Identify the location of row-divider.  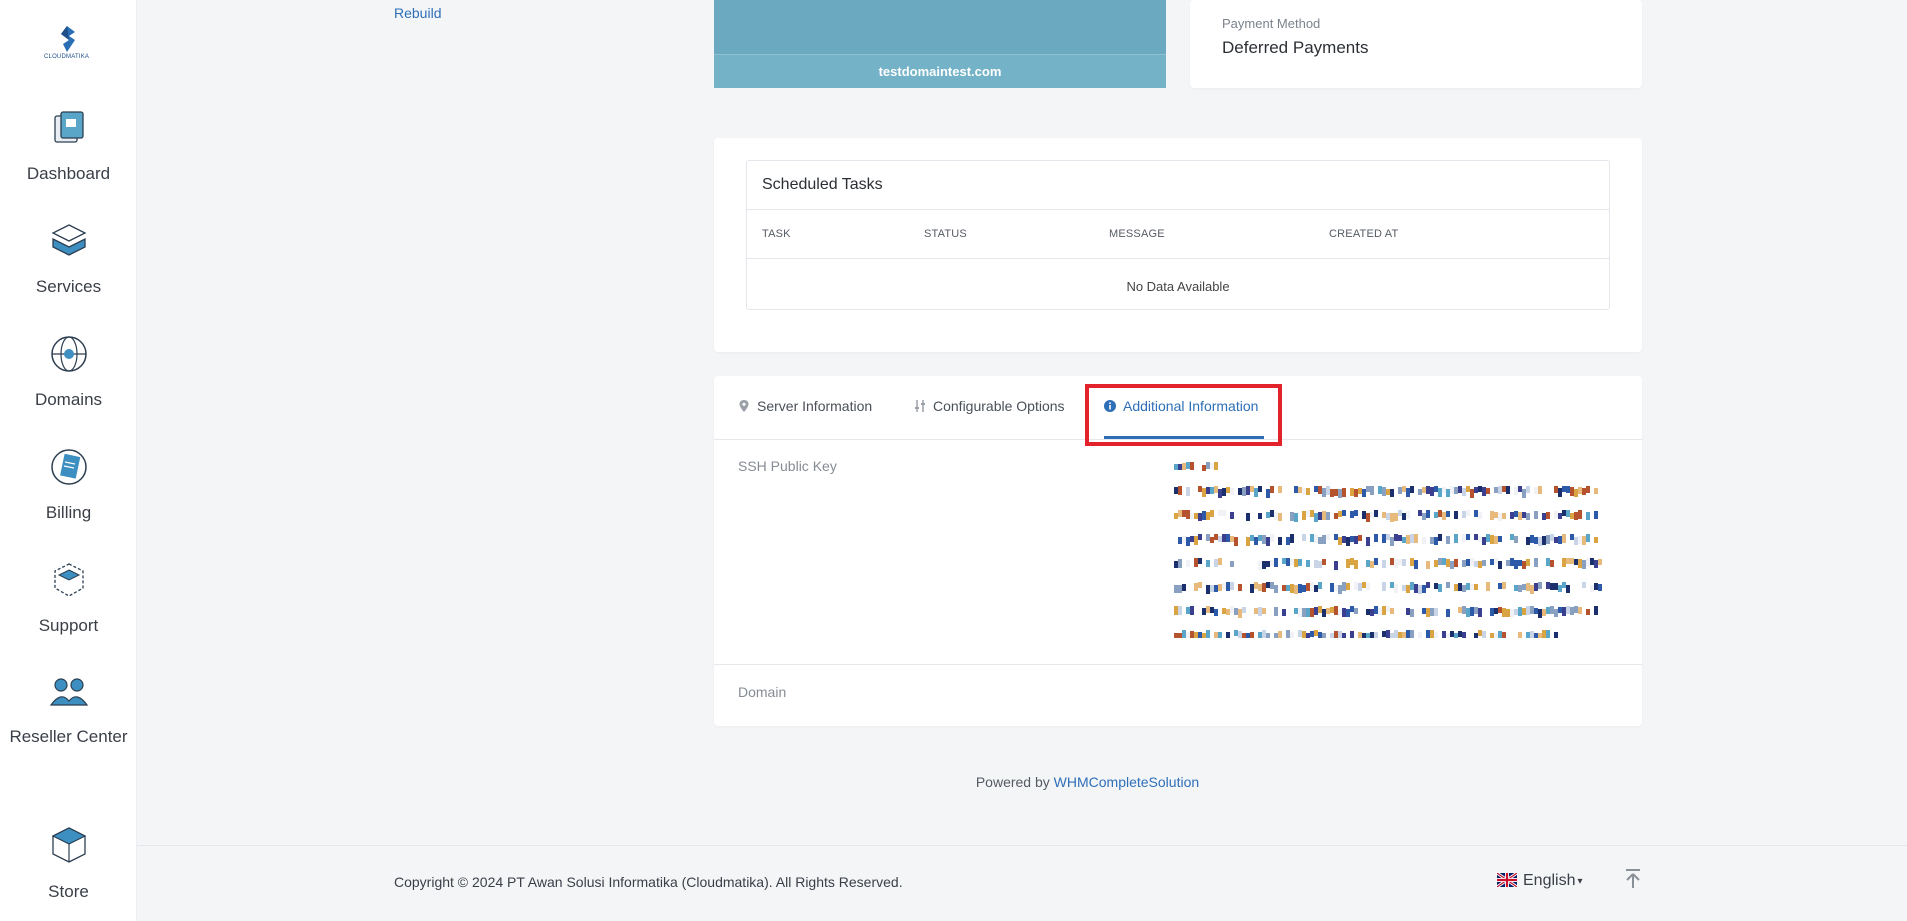
(1178, 664).